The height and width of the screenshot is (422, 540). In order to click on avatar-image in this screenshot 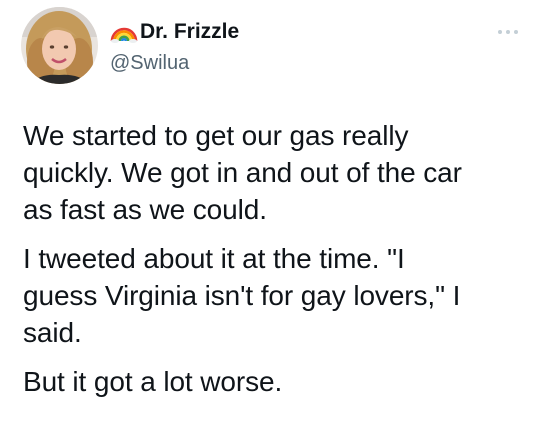, I will do `click(59, 45)`.